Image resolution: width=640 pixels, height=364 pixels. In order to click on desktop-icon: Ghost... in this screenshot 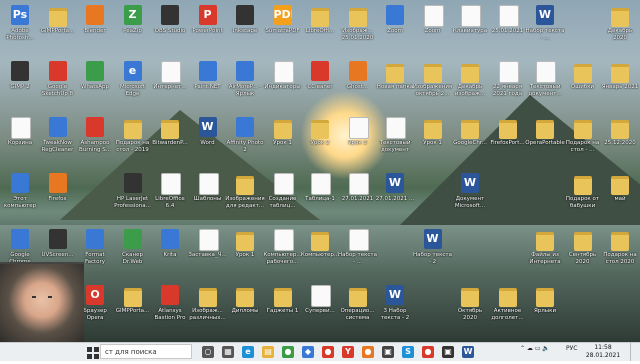, I will do `click(358, 81)`.